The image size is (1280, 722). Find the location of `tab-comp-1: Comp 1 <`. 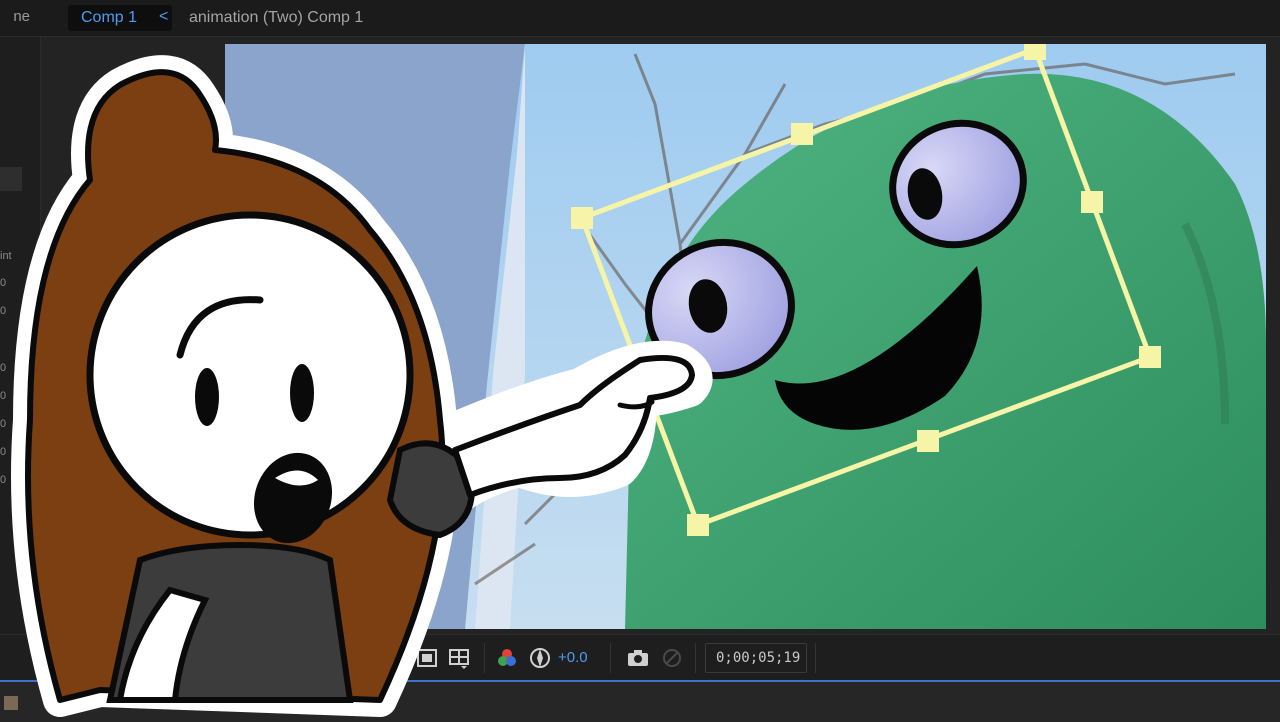

tab-comp-1: Comp 1 < is located at coordinates (120, 18).